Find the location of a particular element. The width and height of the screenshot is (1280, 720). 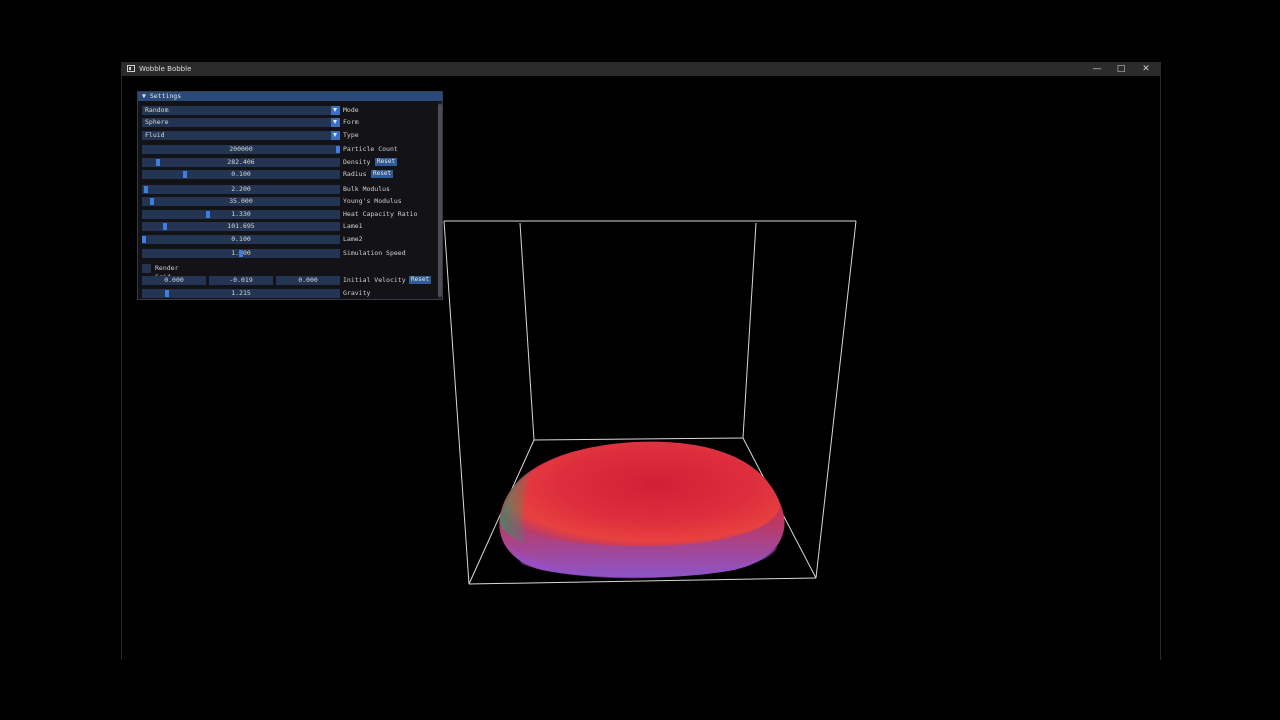

bulk-modulus-value: 2.200 is located at coordinates (241, 189).